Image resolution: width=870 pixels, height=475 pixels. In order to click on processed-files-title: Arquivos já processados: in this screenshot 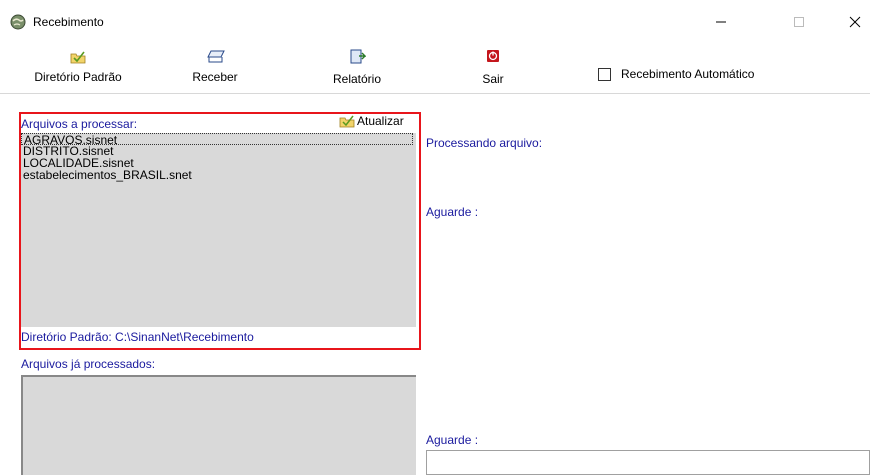, I will do `click(88, 364)`.